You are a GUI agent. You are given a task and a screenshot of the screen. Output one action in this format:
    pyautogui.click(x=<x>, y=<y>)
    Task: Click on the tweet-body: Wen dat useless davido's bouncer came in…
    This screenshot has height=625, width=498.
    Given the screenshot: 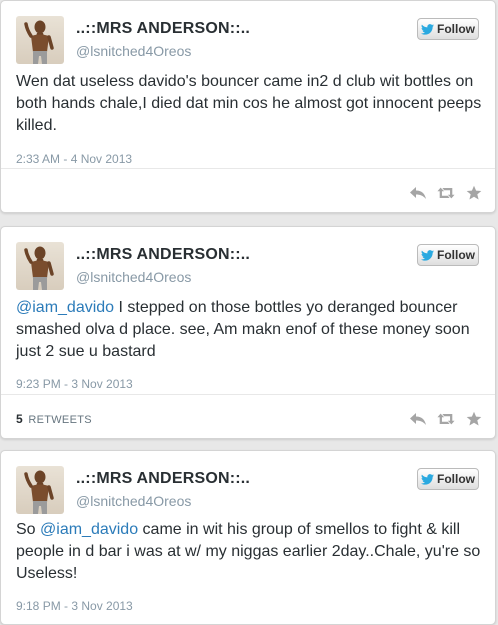 What is the action you would take?
    pyautogui.click(x=249, y=103)
    